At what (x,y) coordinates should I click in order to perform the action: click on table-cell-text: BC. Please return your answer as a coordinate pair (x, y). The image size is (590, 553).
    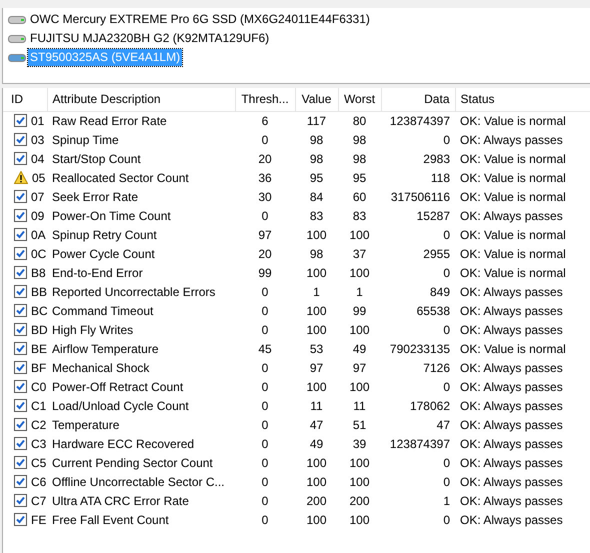
    Looking at the image, I should click on (39, 311).